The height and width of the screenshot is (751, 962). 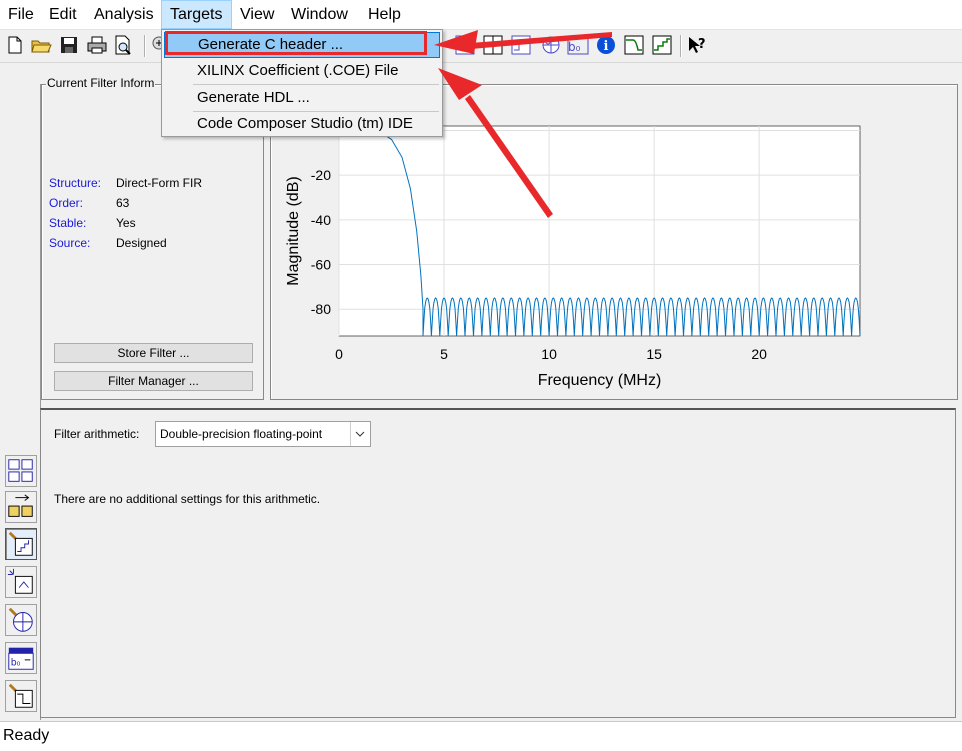 What do you see at coordinates (654, 354) in the screenshot?
I see `x-tick-label: 15` at bounding box center [654, 354].